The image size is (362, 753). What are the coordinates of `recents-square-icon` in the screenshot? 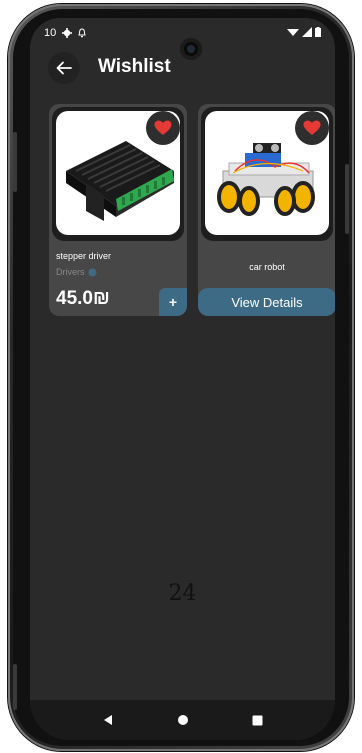 It's located at (257, 720).